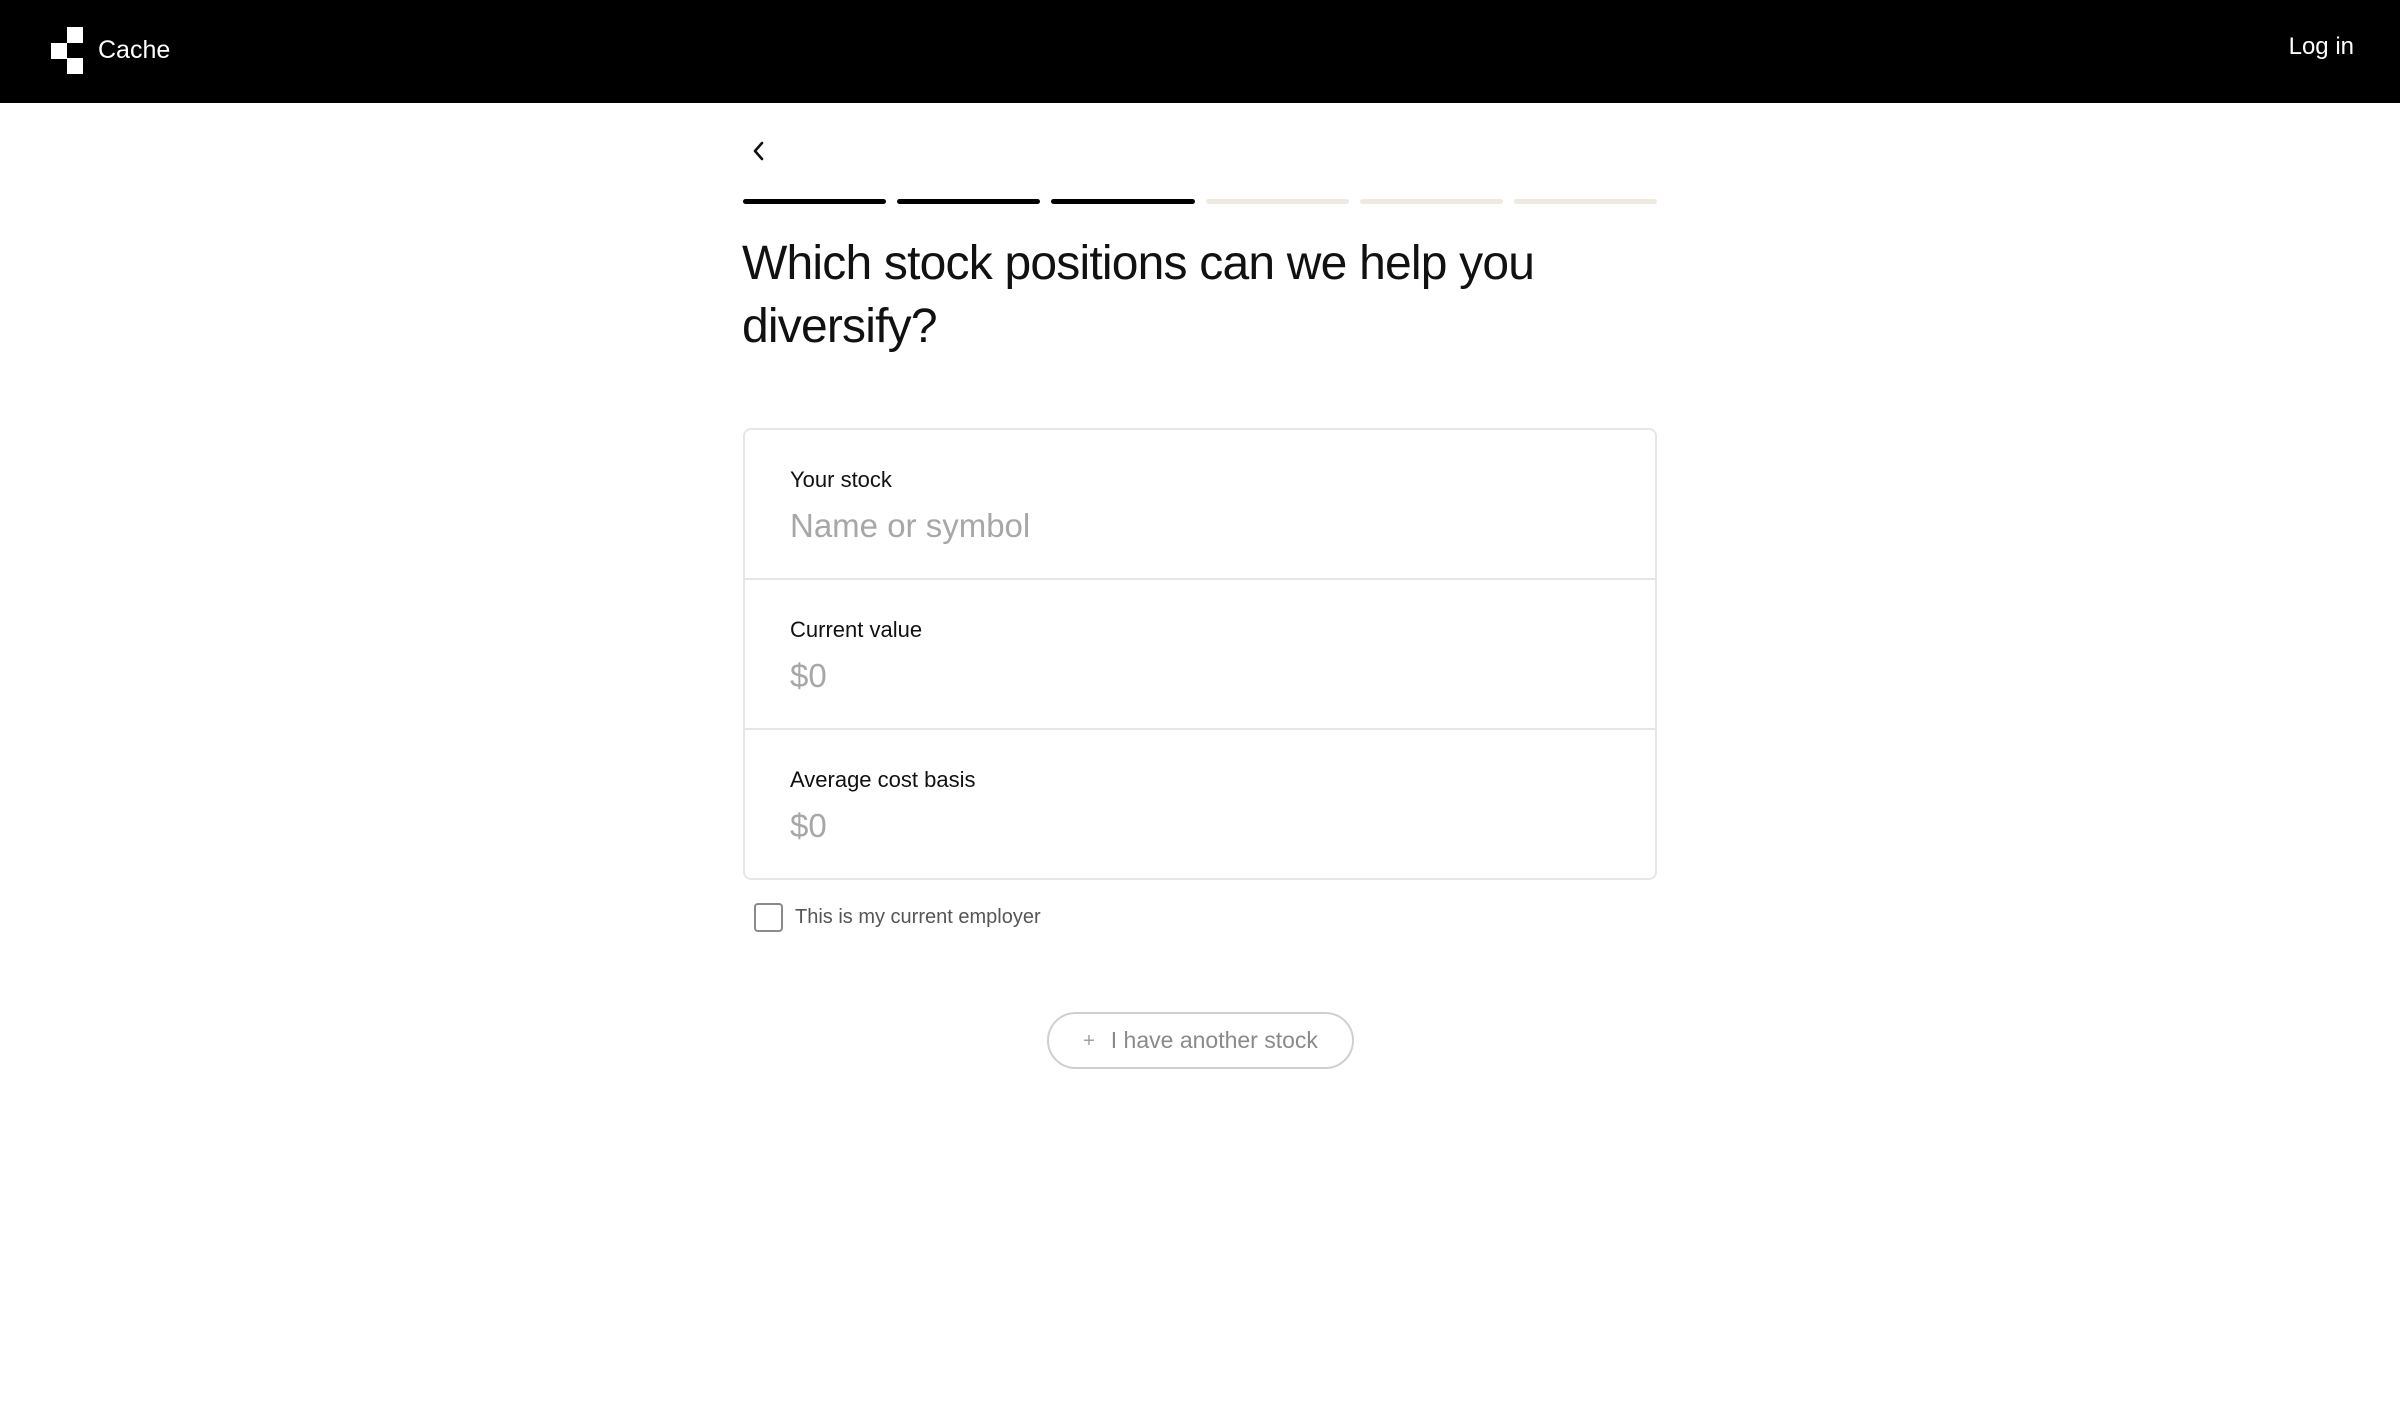 The image size is (2400, 1412). Describe the element at coordinates (1190, 676) in the screenshot. I see `current-value-input` at that location.